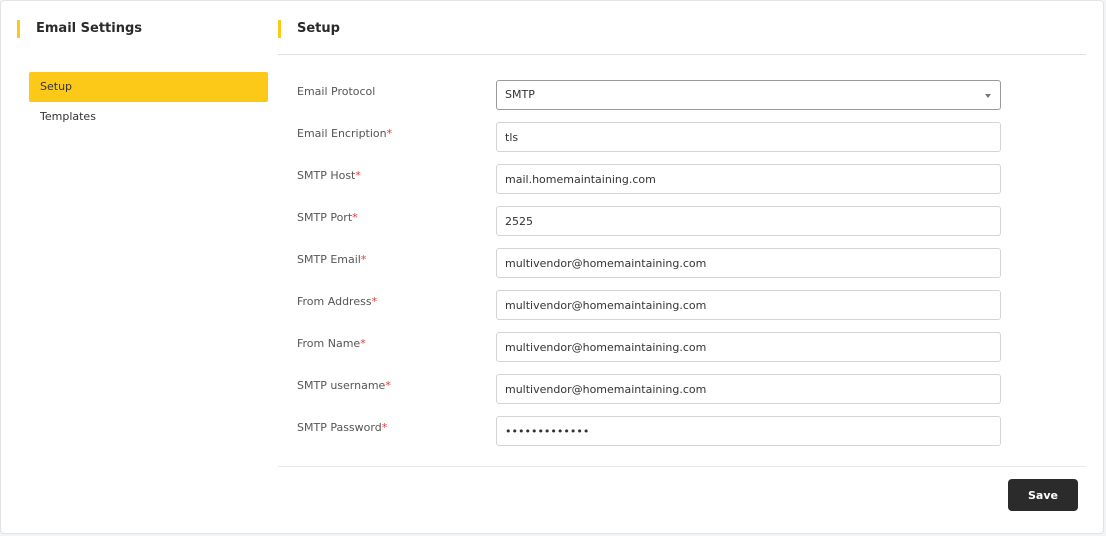 This screenshot has width=1106, height=536. What do you see at coordinates (148, 117) in the screenshot?
I see `sidebar-item-templates: Templates` at bounding box center [148, 117].